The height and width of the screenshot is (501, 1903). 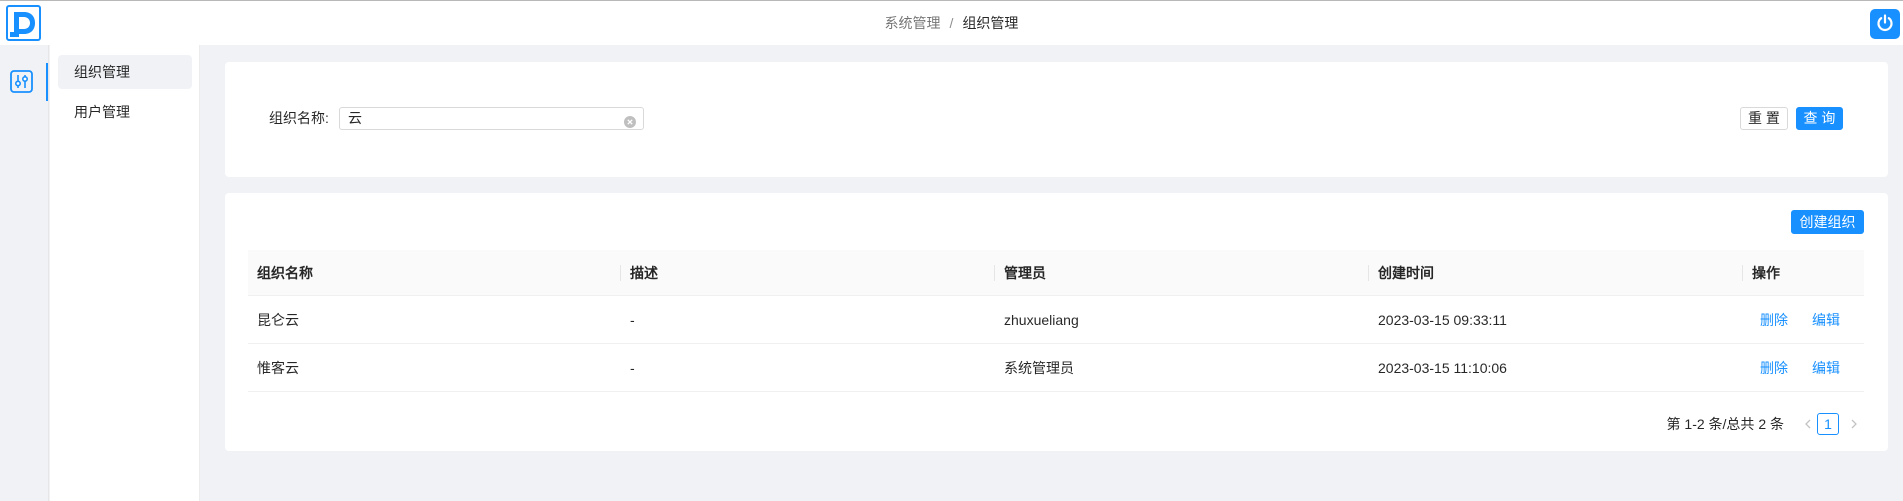 I want to click on breadcrumb: 系统管理 / 组织管理, so click(x=951, y=23).